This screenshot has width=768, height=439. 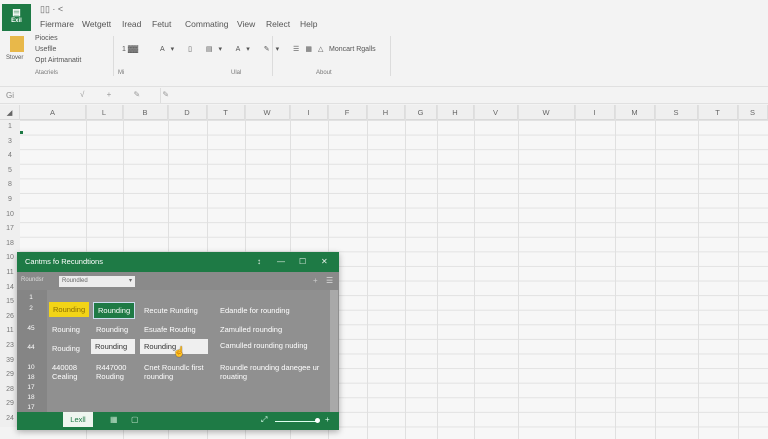 I want to click on row-header: 3, so click(x=10, y=142).